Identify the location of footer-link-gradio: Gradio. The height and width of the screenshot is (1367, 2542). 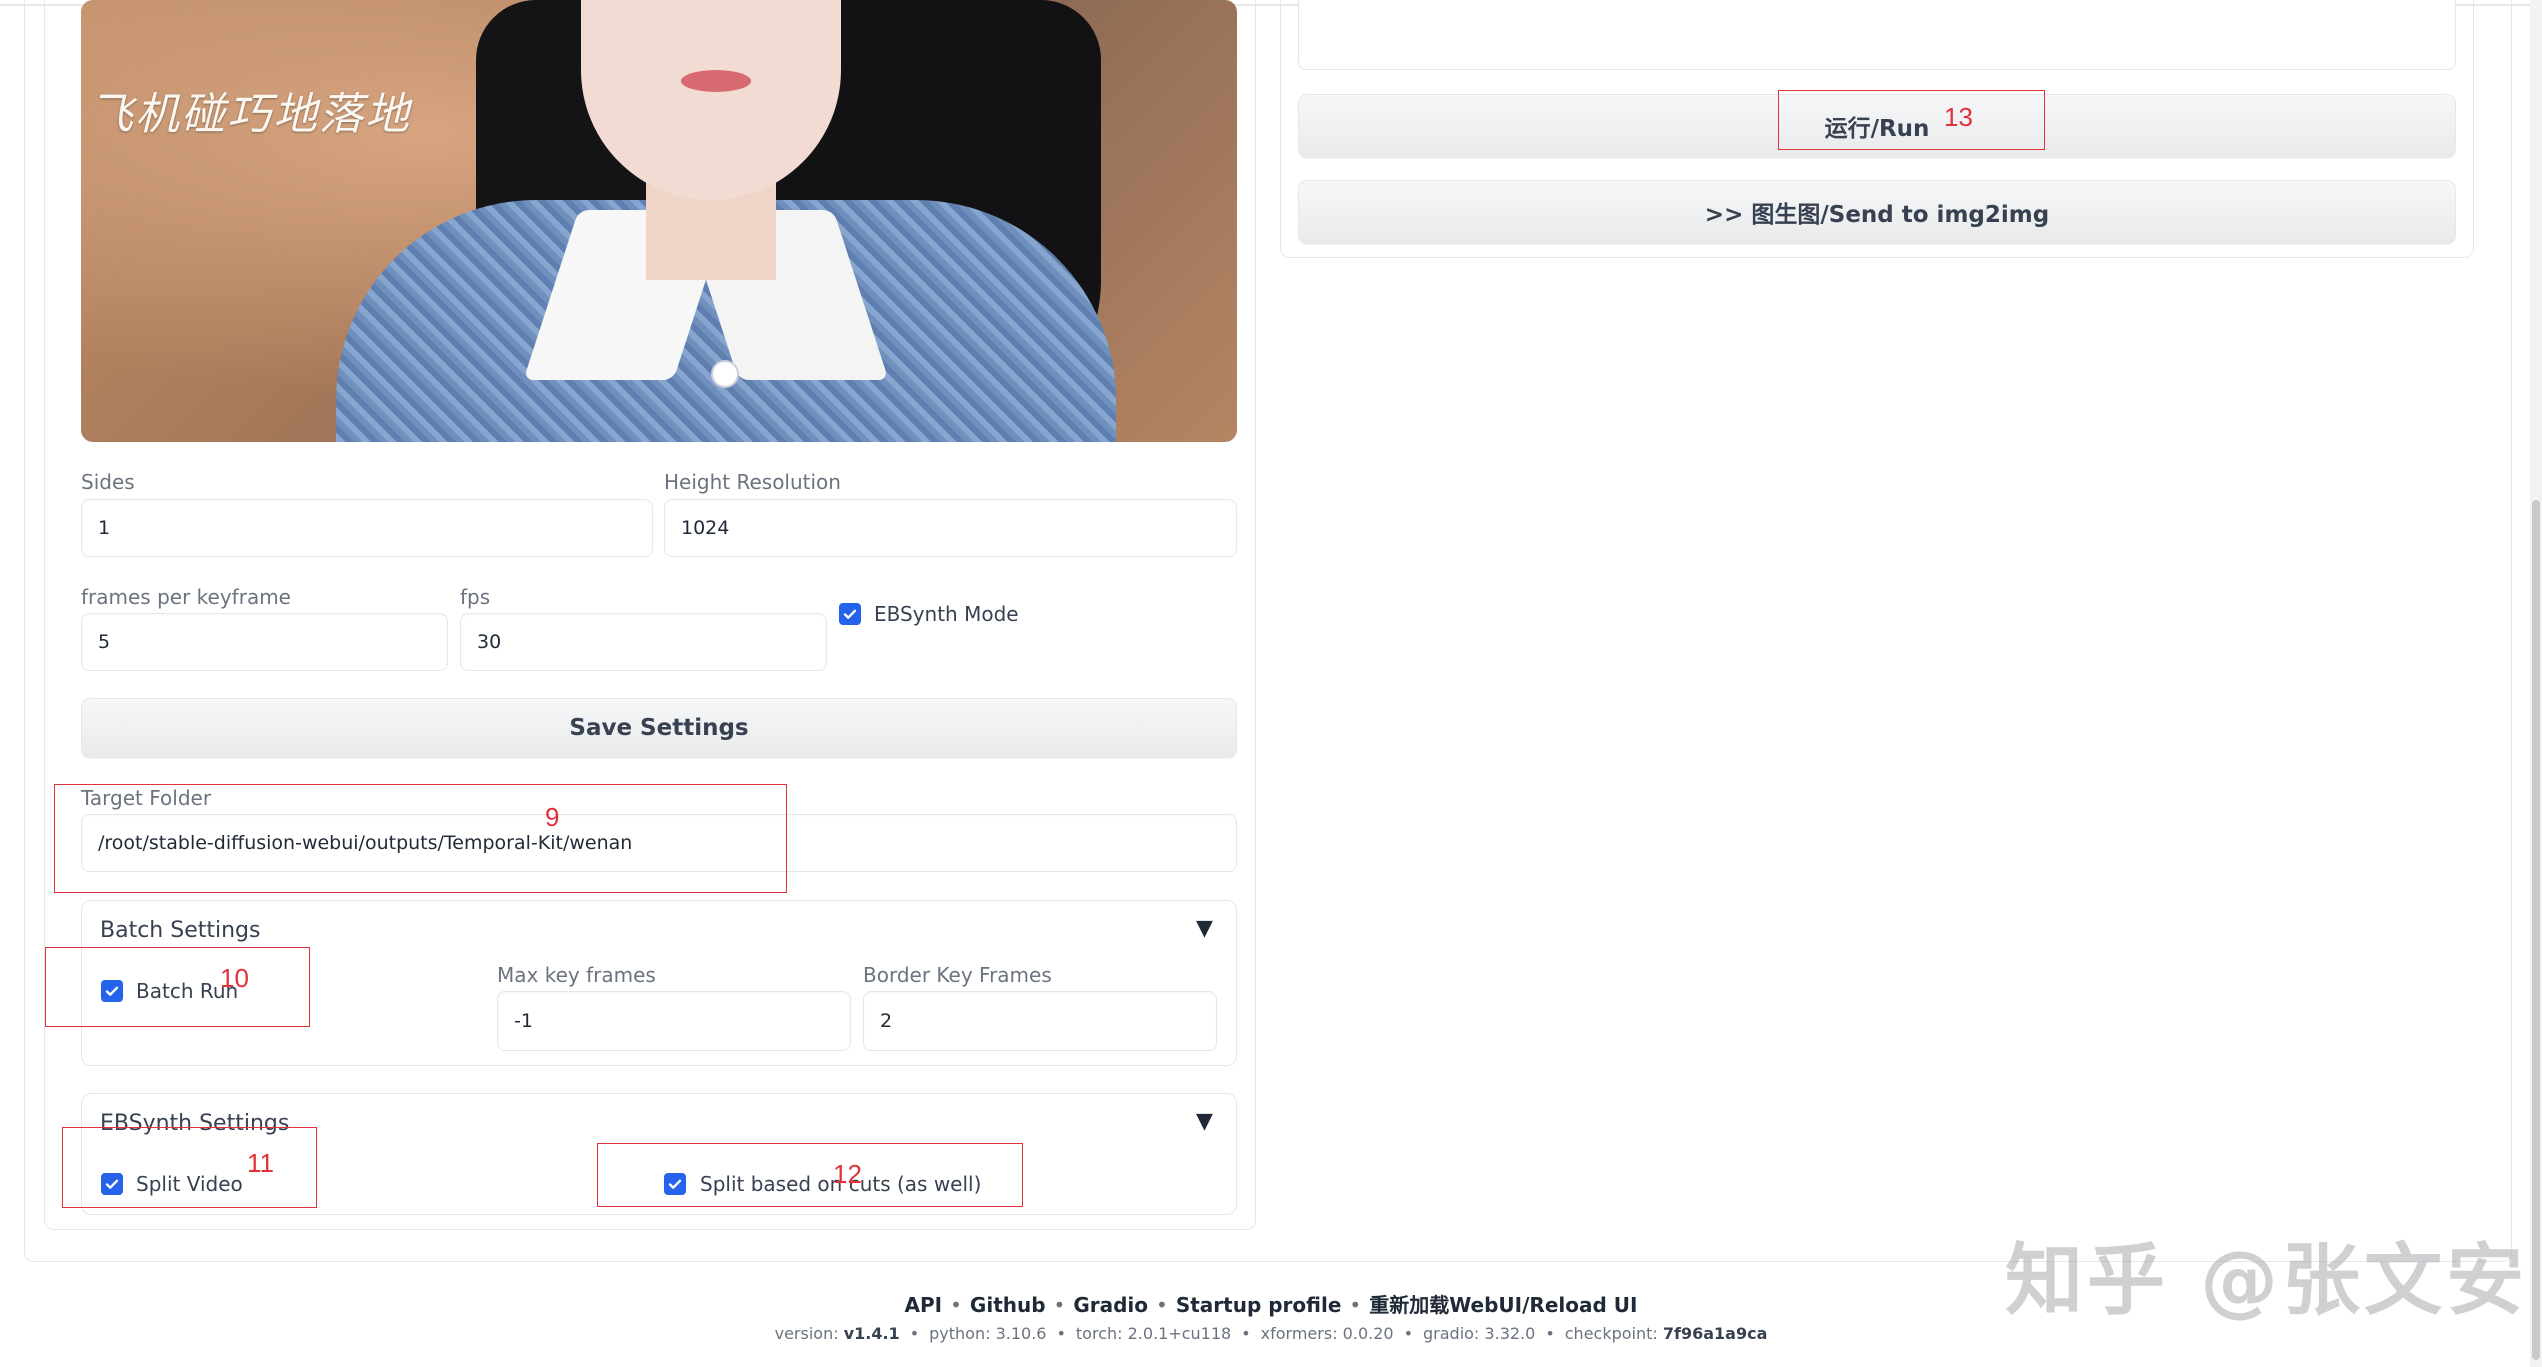
(1110, 1305).